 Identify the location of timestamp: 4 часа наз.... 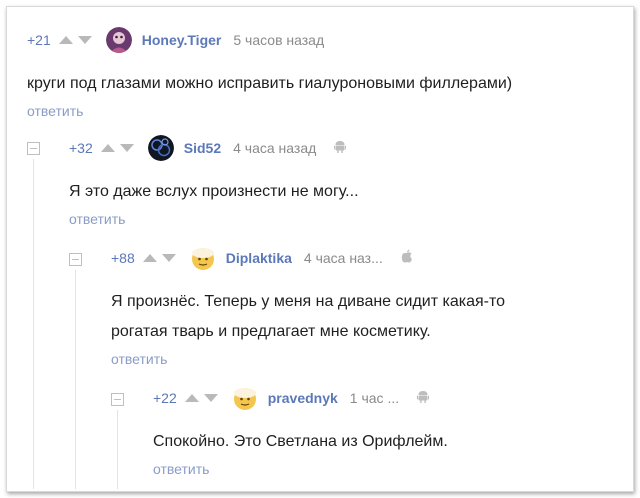
(343, 258).